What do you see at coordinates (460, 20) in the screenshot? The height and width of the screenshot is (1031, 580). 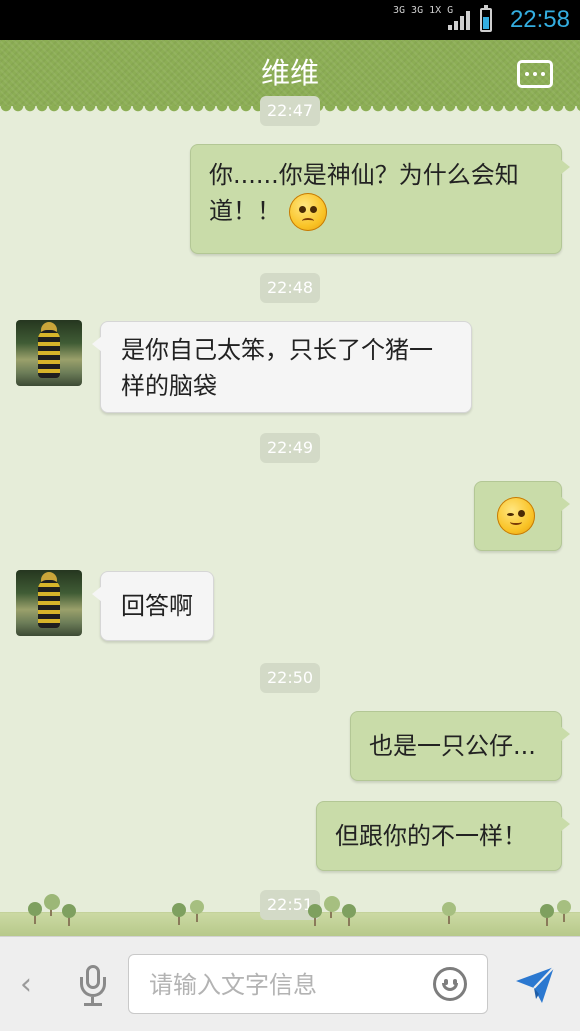 I see `signal-icon` at bounding box center [460, 20].